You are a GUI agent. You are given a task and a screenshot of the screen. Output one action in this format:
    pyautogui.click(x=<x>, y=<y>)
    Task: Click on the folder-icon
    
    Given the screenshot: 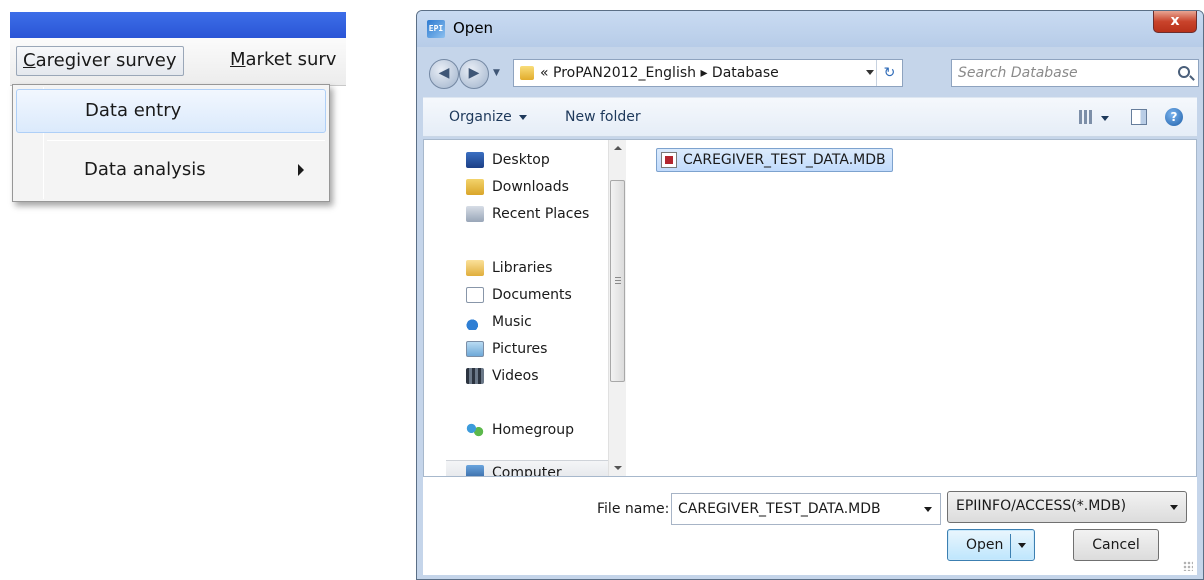 What is the action you would take?
    pyautogui.click(x=527, y=73)
    